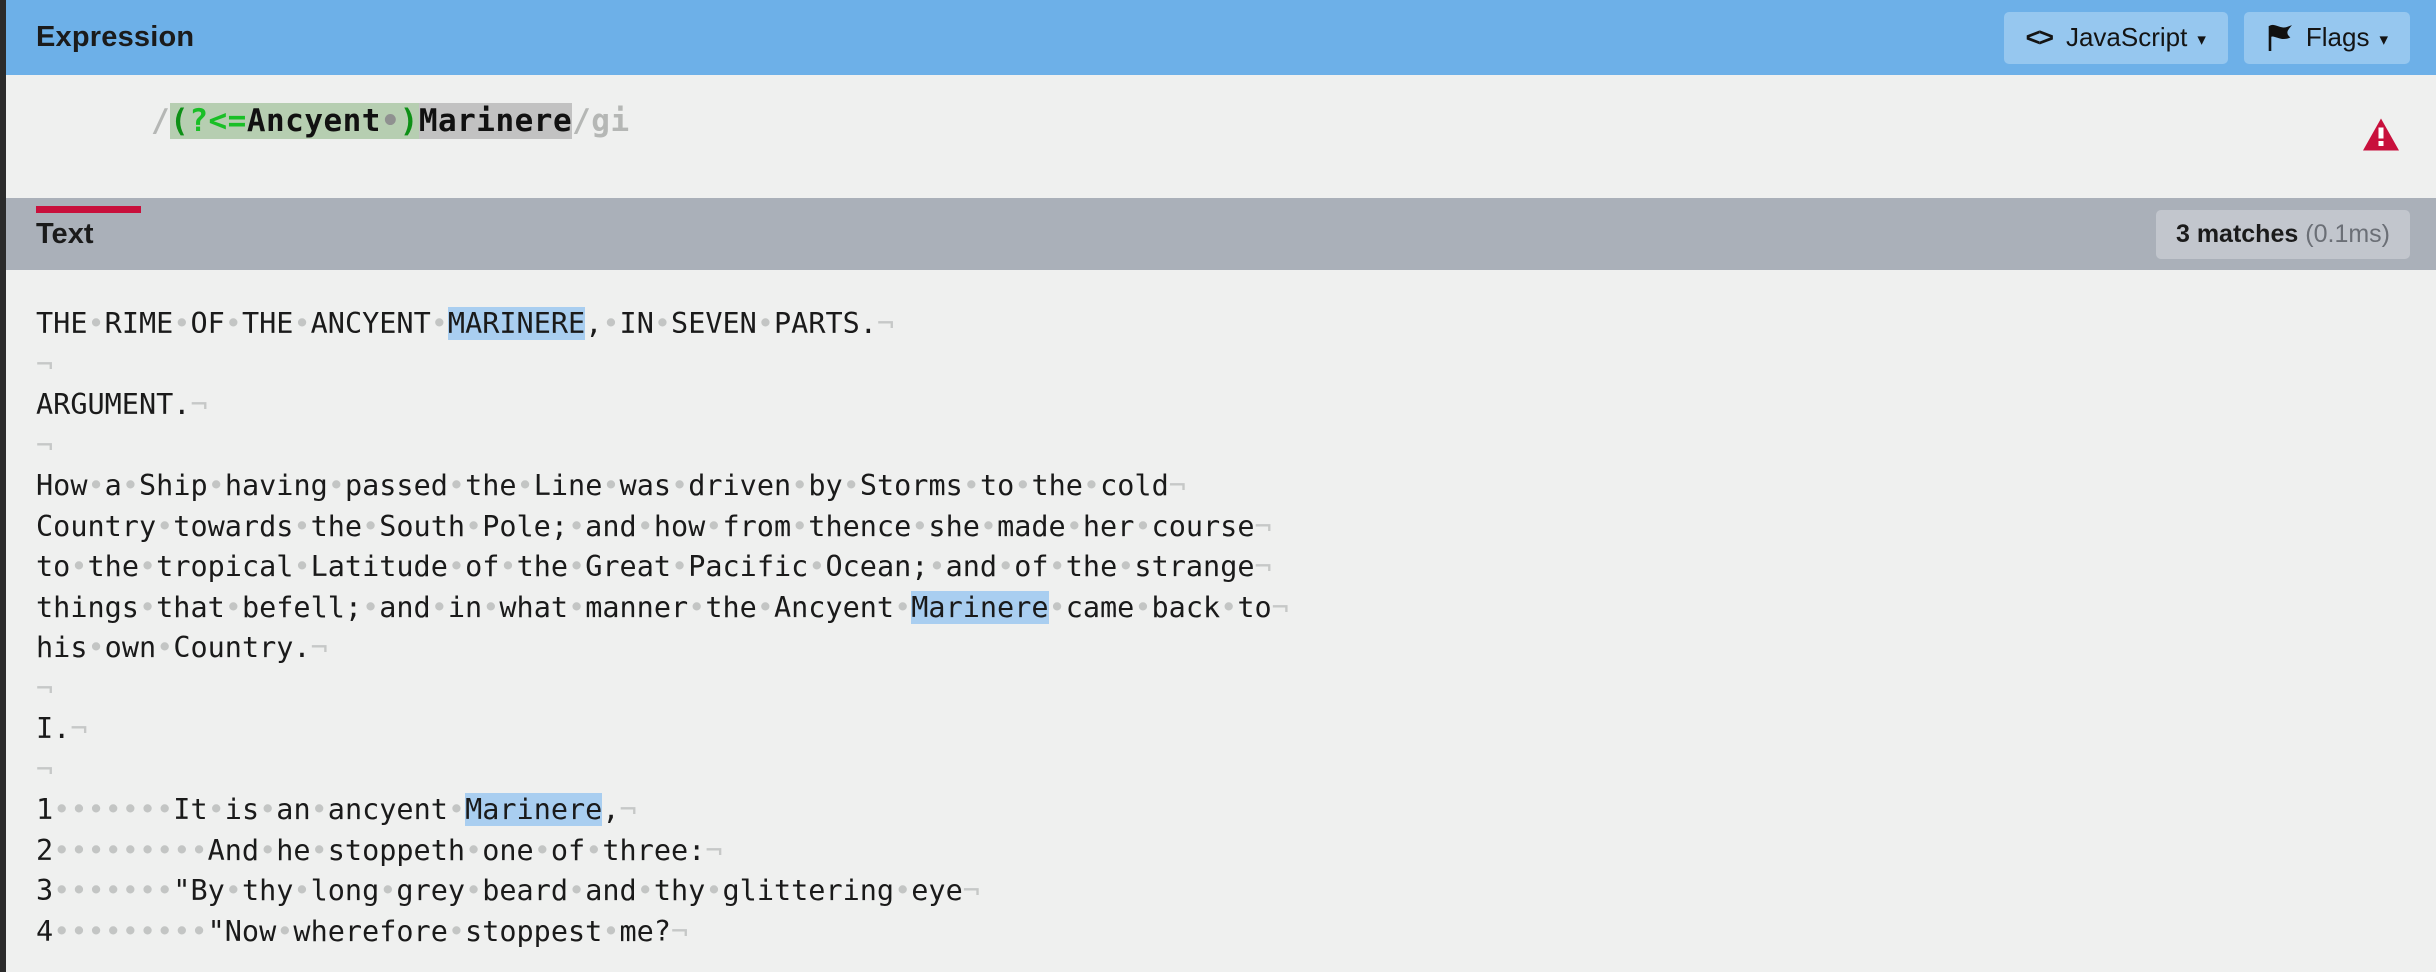  What do you see at coordinates (225, 566) in the screenshot?
I see `text-token: tropical` at bounding box center [225, 566].